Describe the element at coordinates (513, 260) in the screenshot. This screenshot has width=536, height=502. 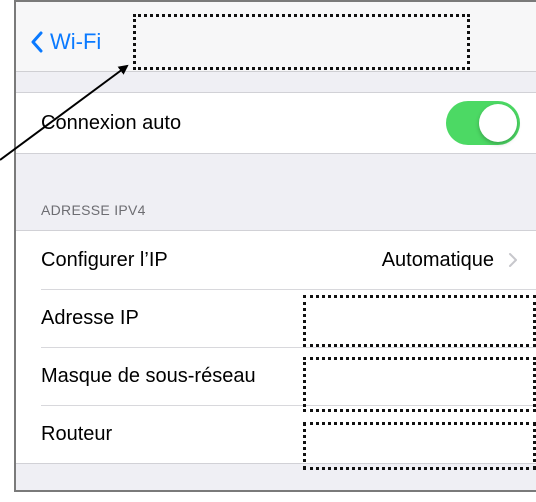
I see `chevron-right-icon` at that location.